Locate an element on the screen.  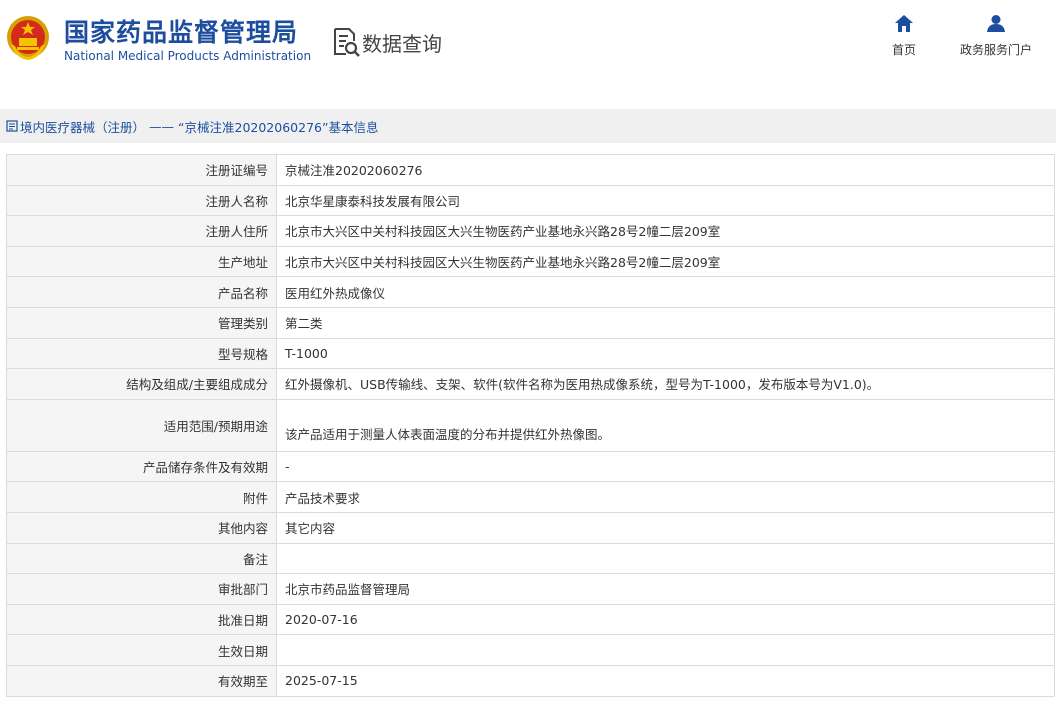
row-label: 注册证编号 is located at coordinates (141, 170).